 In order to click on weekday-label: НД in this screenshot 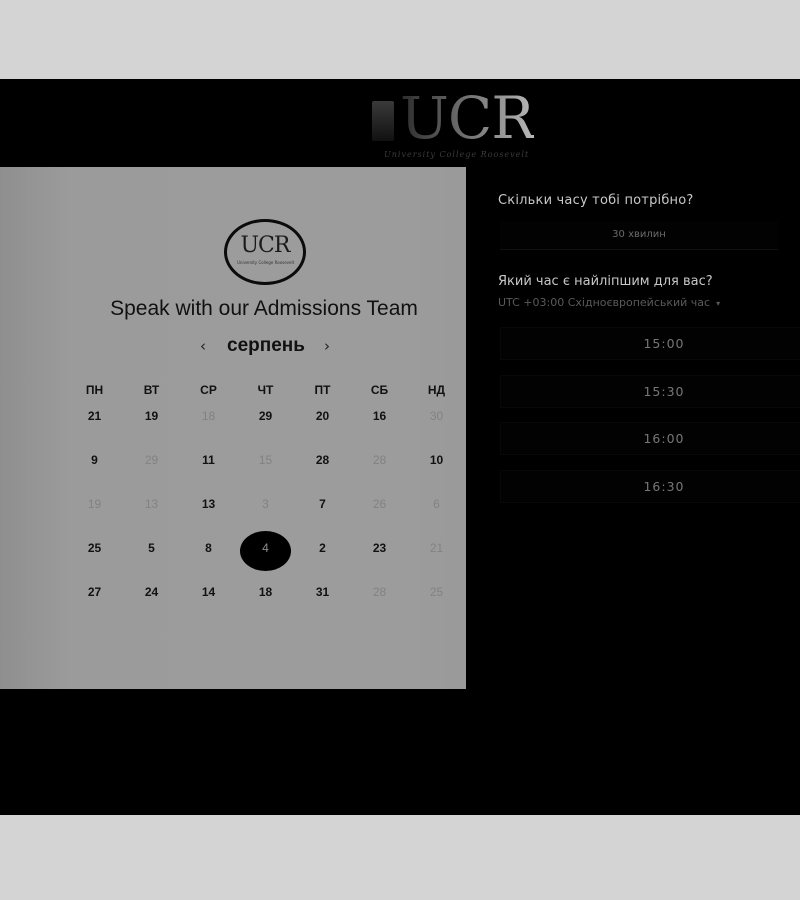, I will do `click(436, 390)`.